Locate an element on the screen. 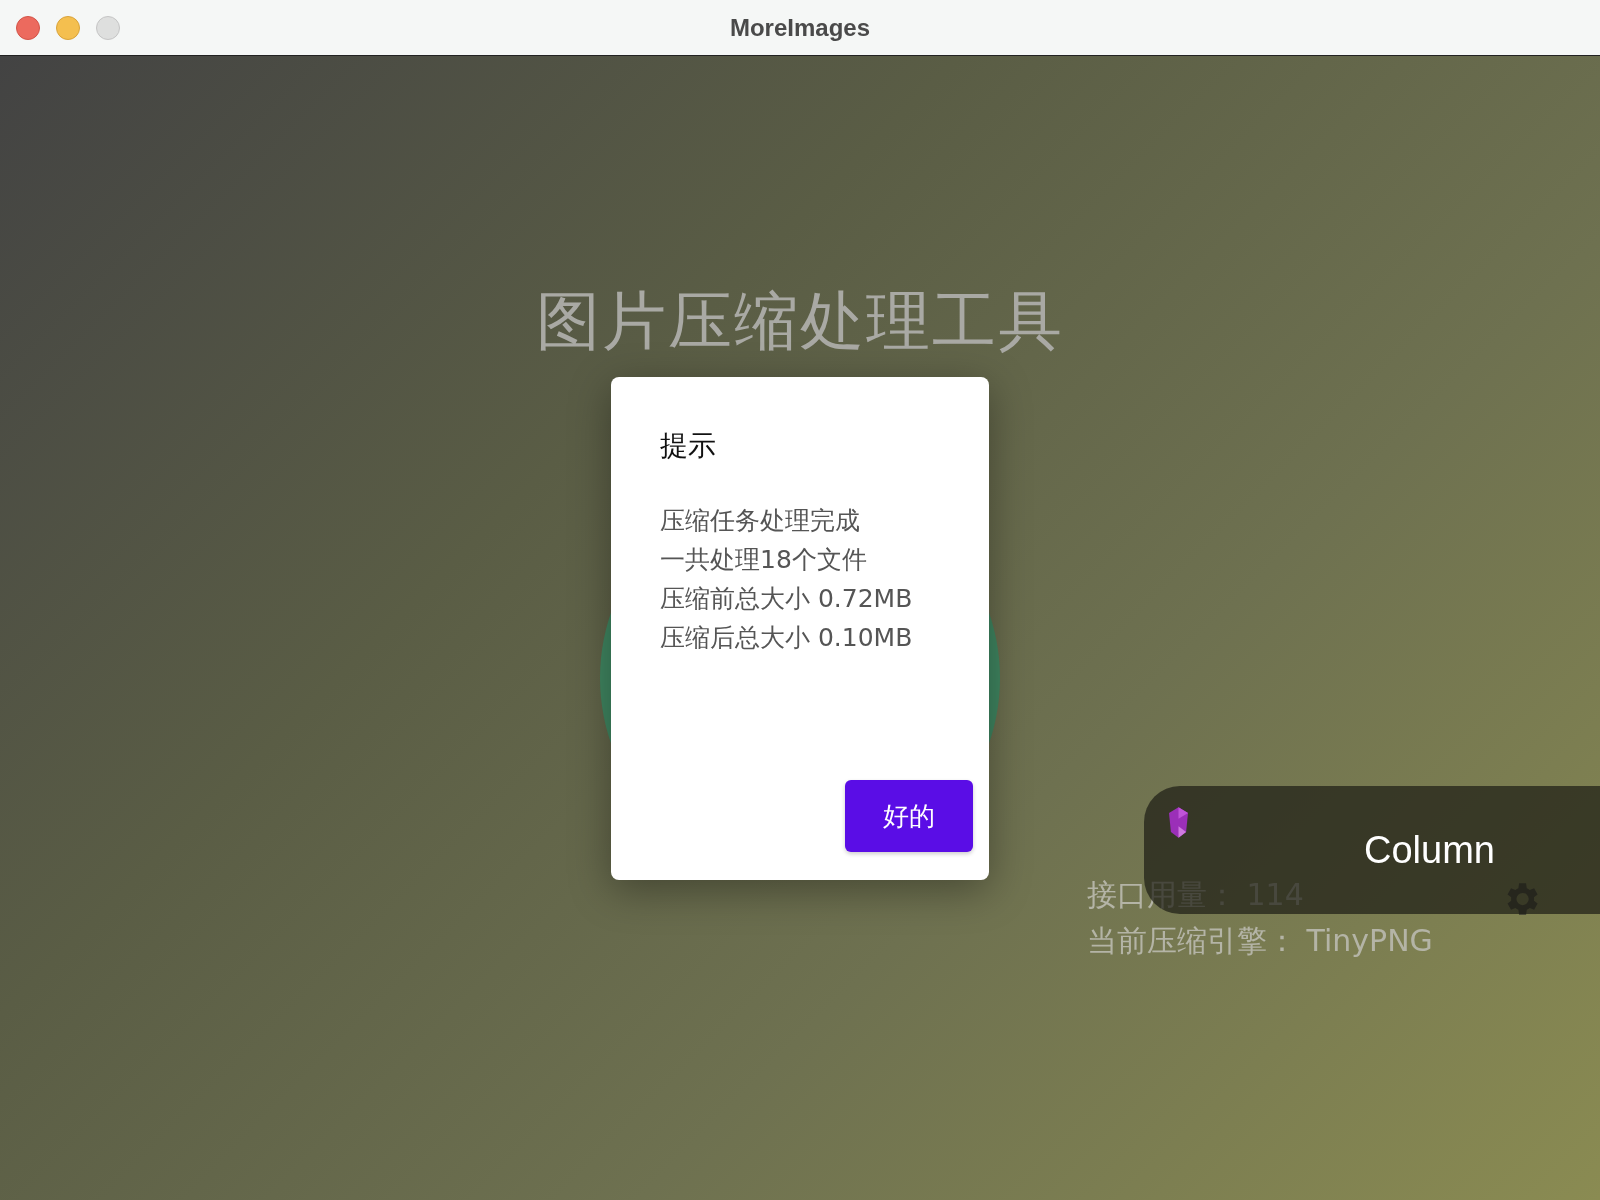  dialog-title: 提示 is located at coordinates (688, 446).